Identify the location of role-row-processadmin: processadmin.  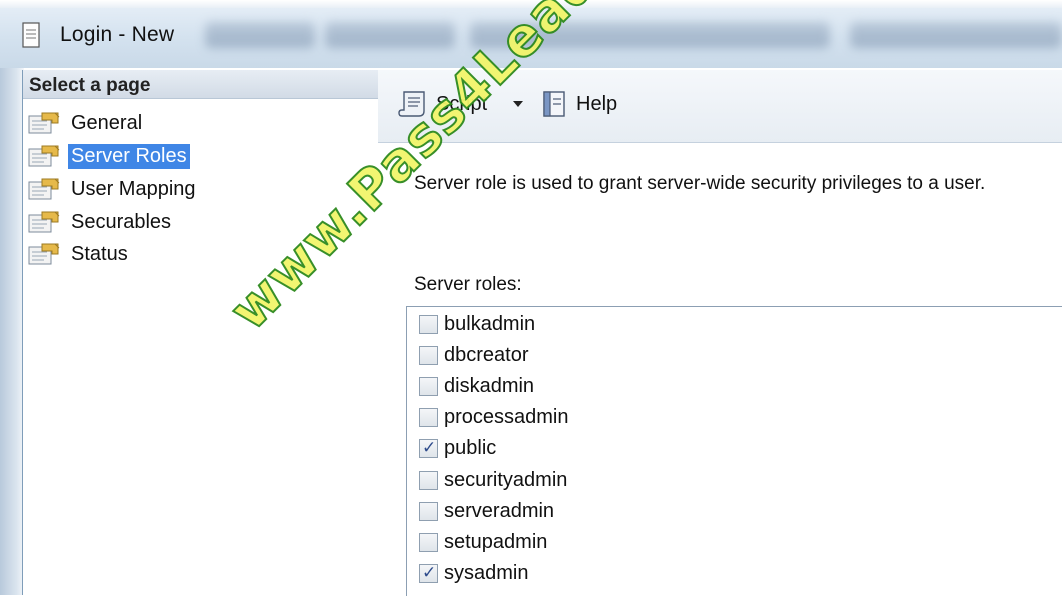
(494, 418).